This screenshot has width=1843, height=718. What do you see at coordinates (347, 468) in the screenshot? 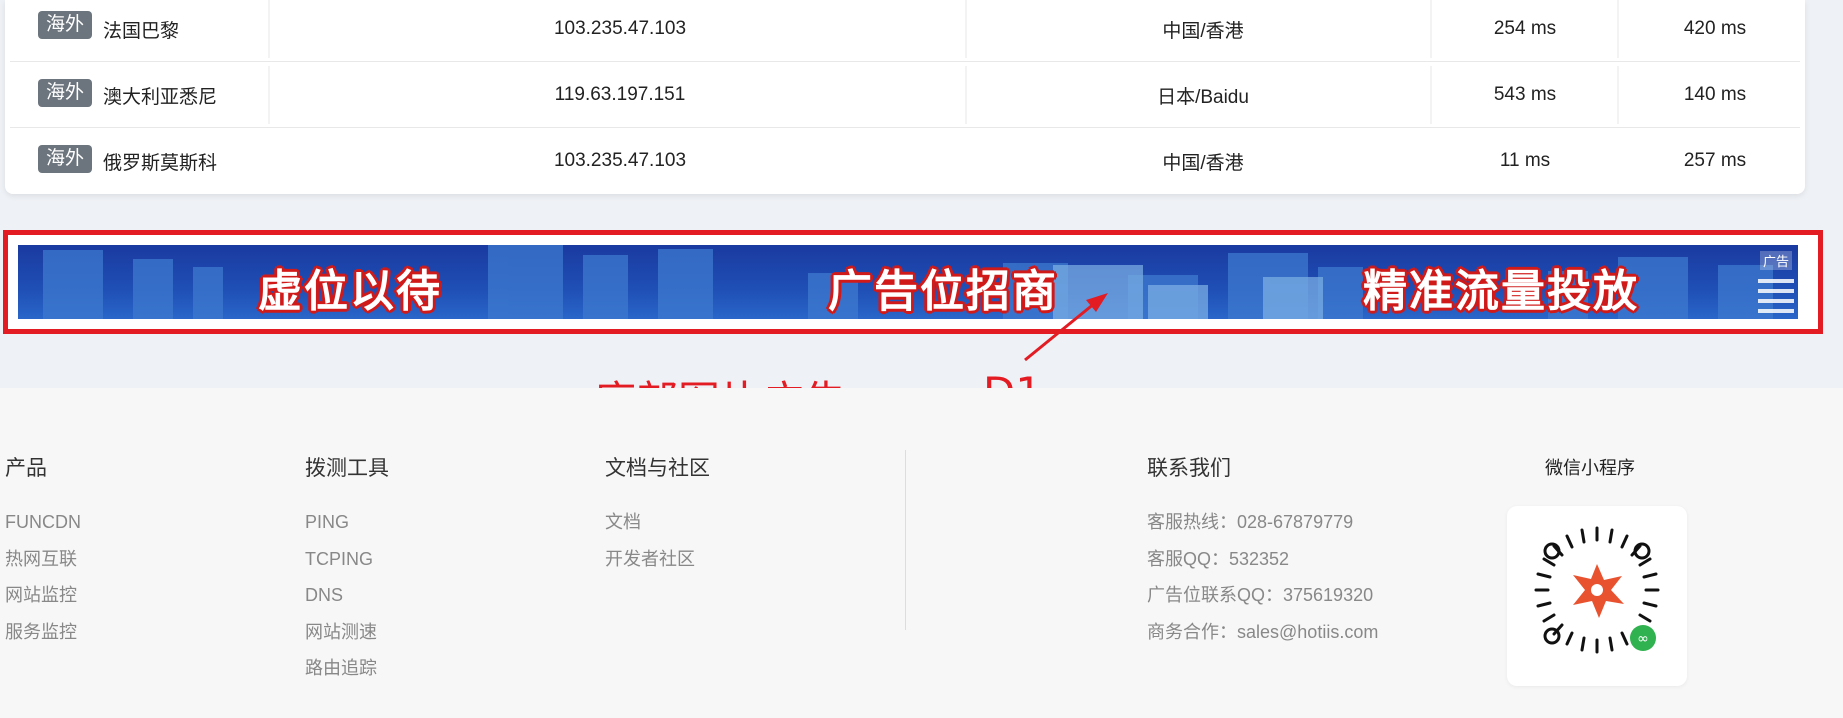
I see `footer-heading: 拨测工具` at bounding box center [347, 468].